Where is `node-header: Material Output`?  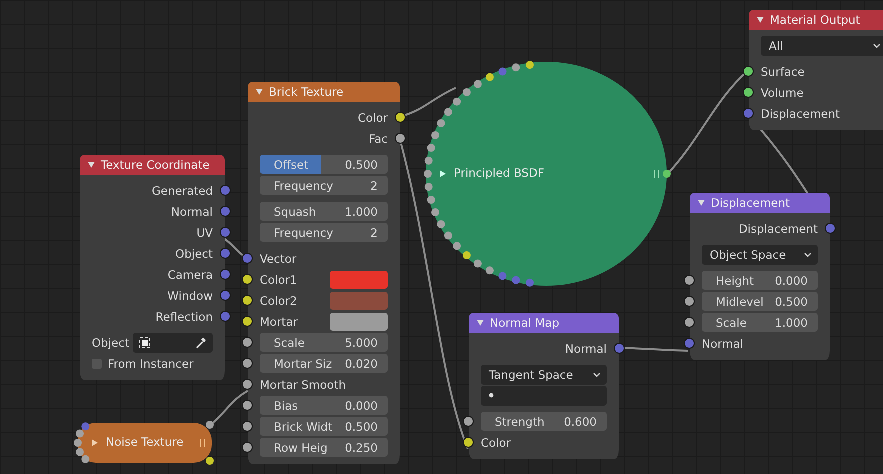
node-header: Material Output is located at coordinates (816, 20).